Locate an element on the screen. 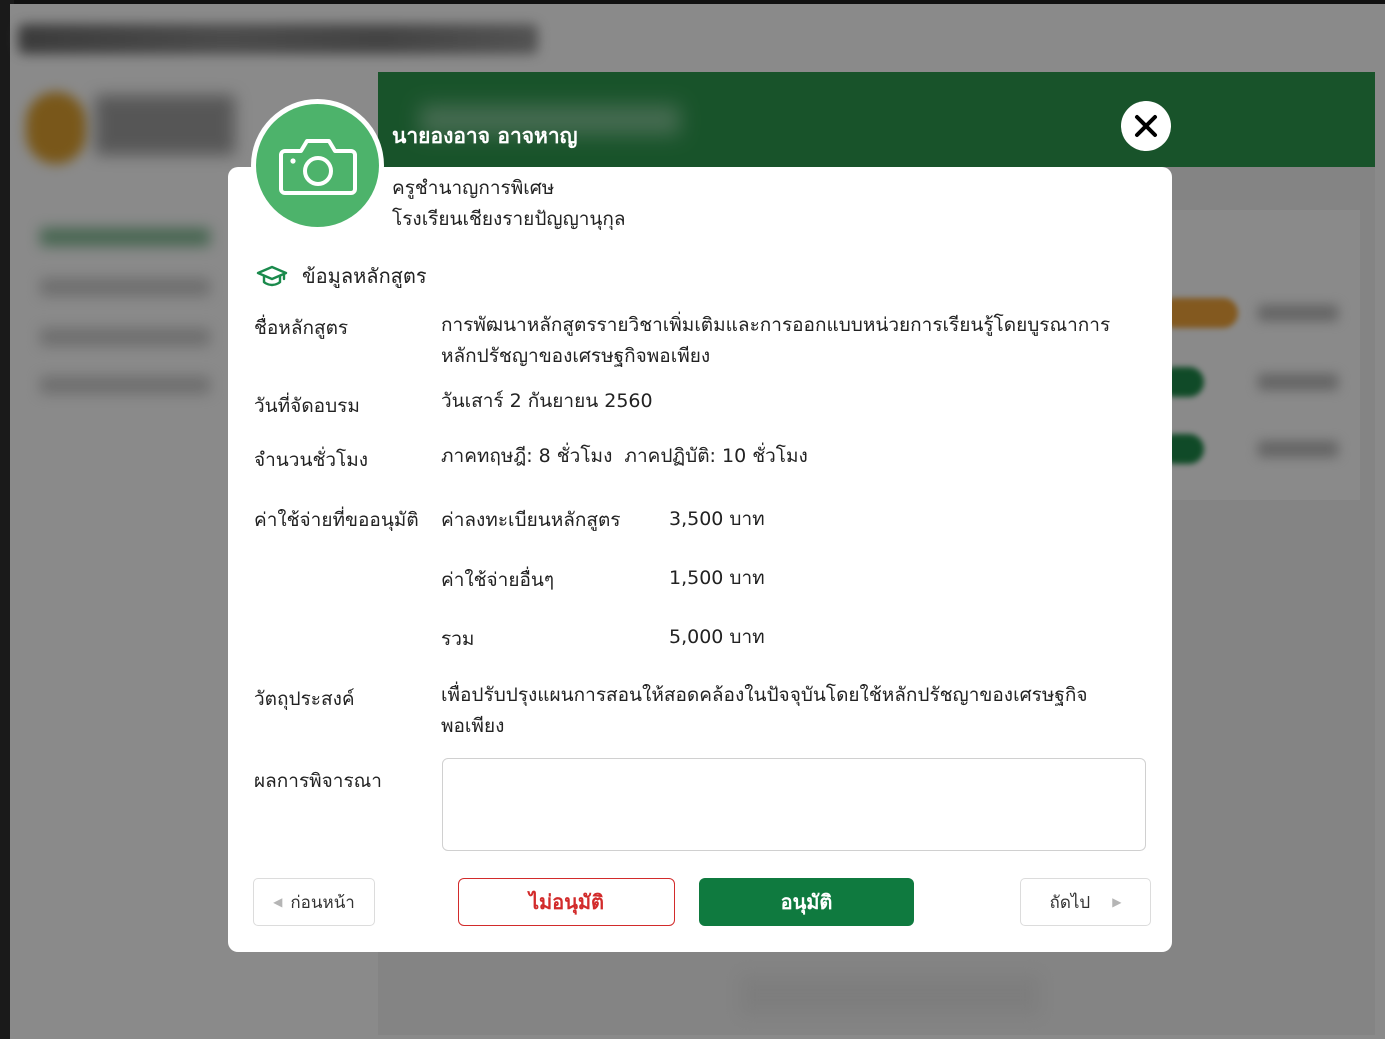  teacher-position: ครูชำนาญการพิเศษ is located at coordinates (473, 188).